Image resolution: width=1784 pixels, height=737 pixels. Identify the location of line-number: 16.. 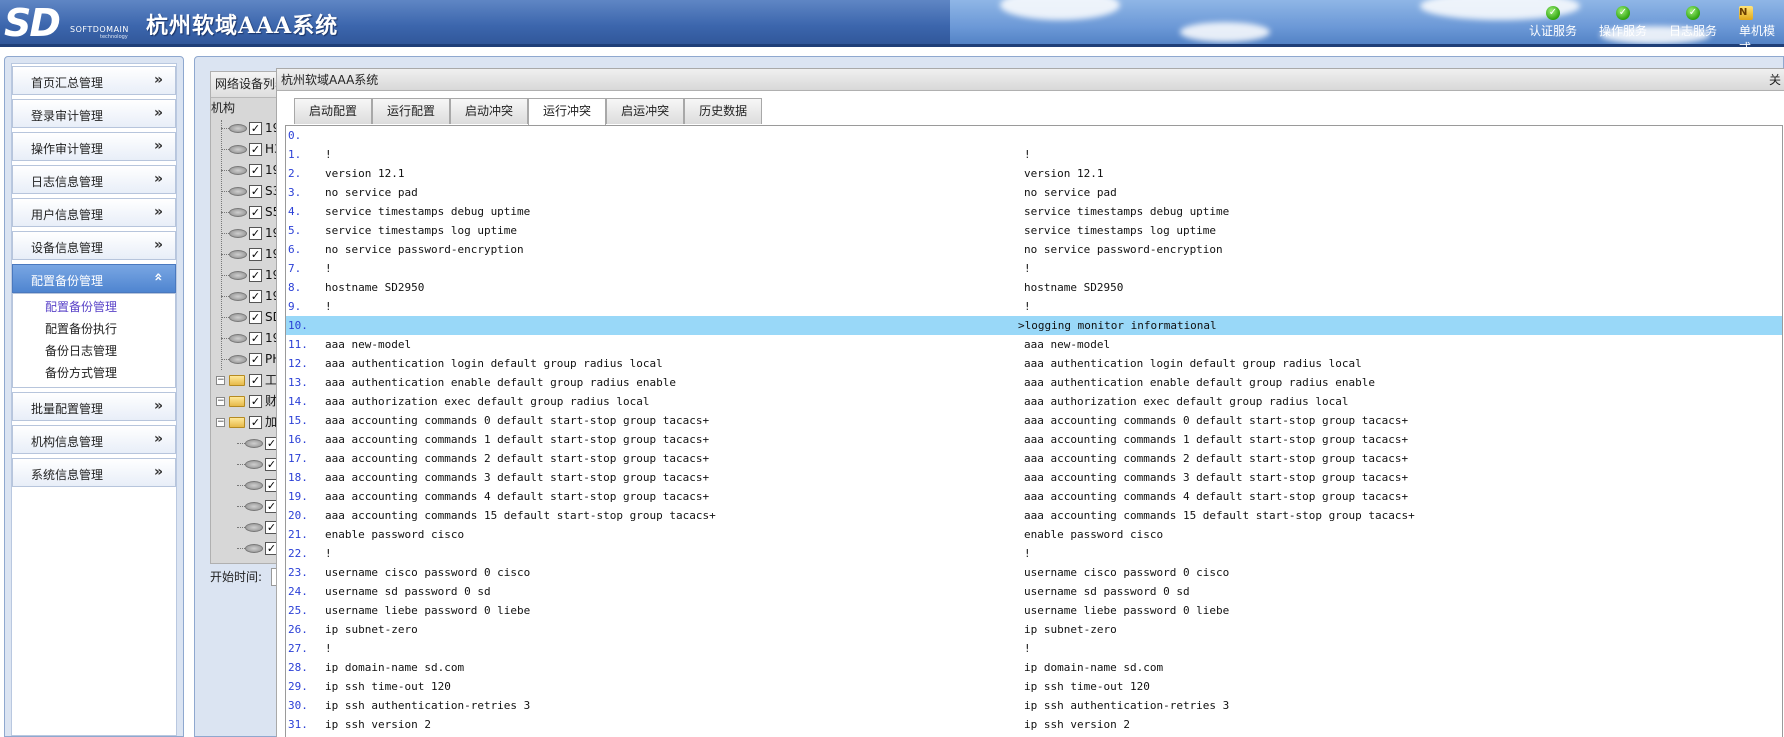
(298, 439).